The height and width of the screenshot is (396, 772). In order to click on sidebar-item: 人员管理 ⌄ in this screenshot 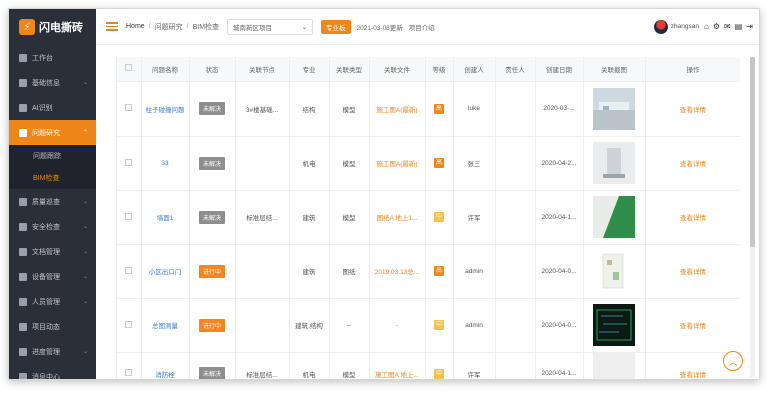, I will do `click(52, 301)`.